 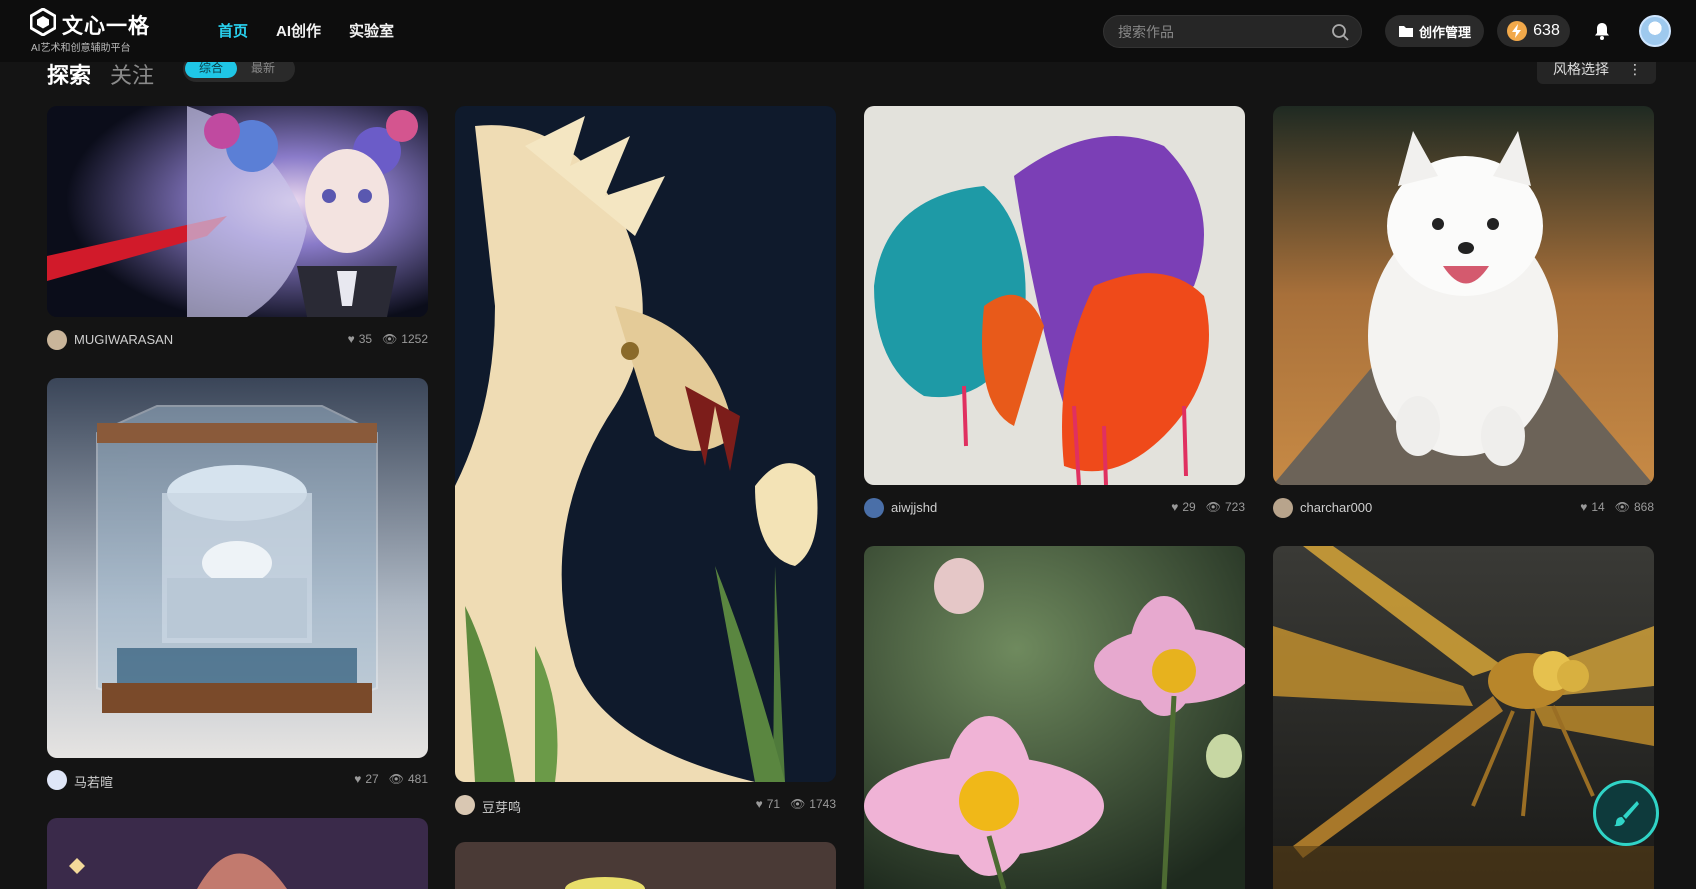 I want to click on like-count: 14, so click(x=1598, y=507).